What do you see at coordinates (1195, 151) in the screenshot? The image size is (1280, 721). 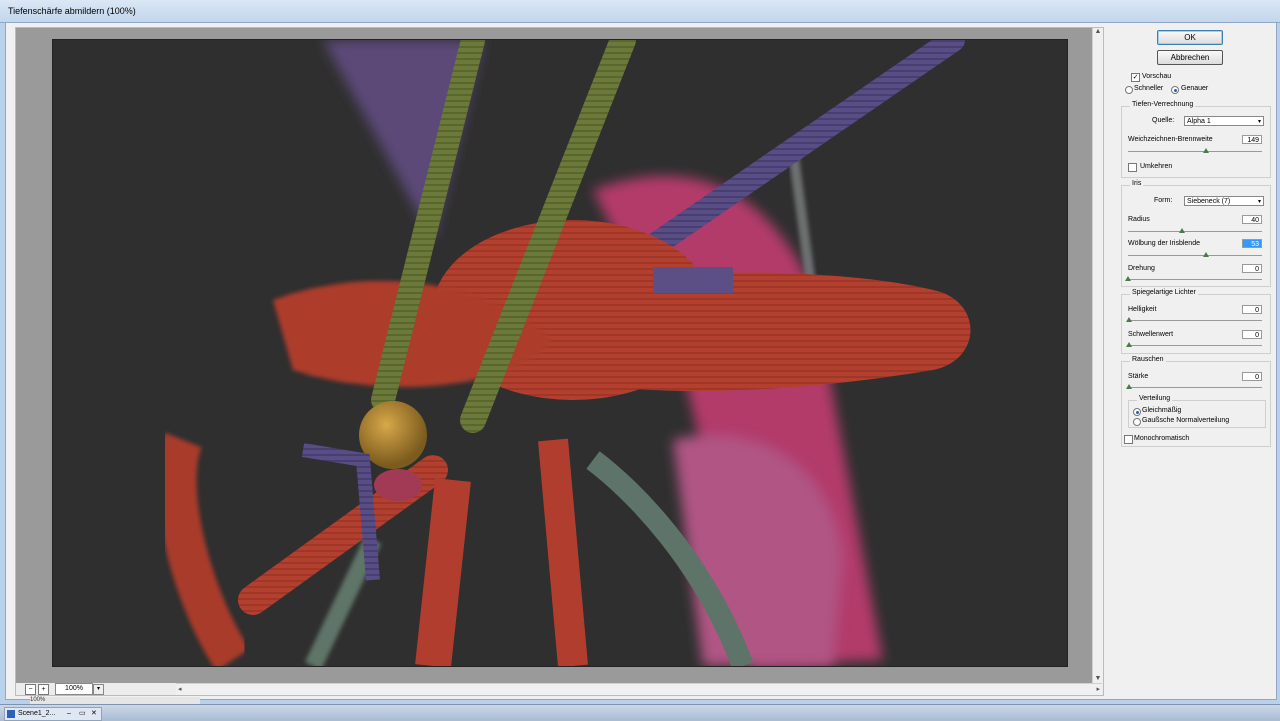 I see `blur-focal-slider` at bounding box center [1195, 151].